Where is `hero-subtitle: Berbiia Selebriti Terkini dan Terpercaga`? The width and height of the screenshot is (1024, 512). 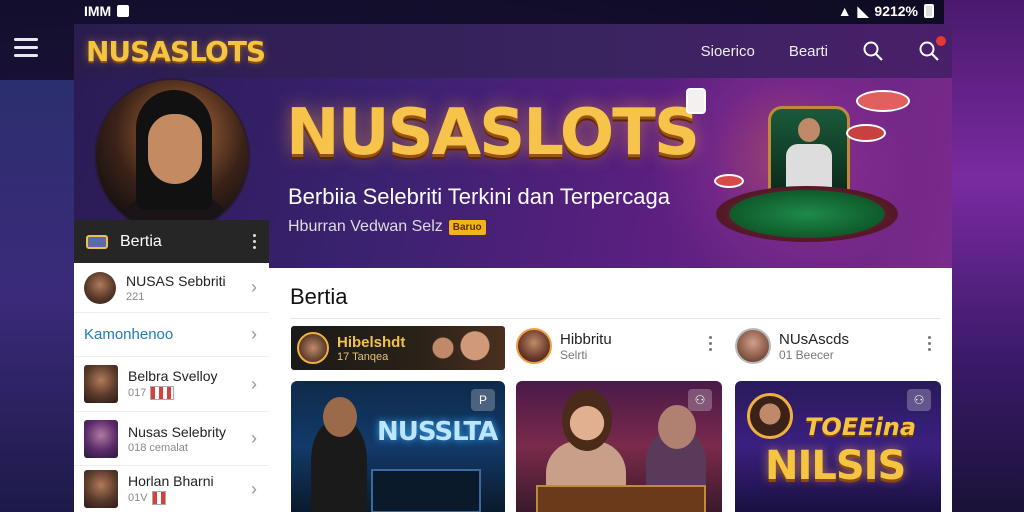 hero-subtitle: Berbiia Selebriti Terkini dan Terpercaga is located at coordinates (479, 196).